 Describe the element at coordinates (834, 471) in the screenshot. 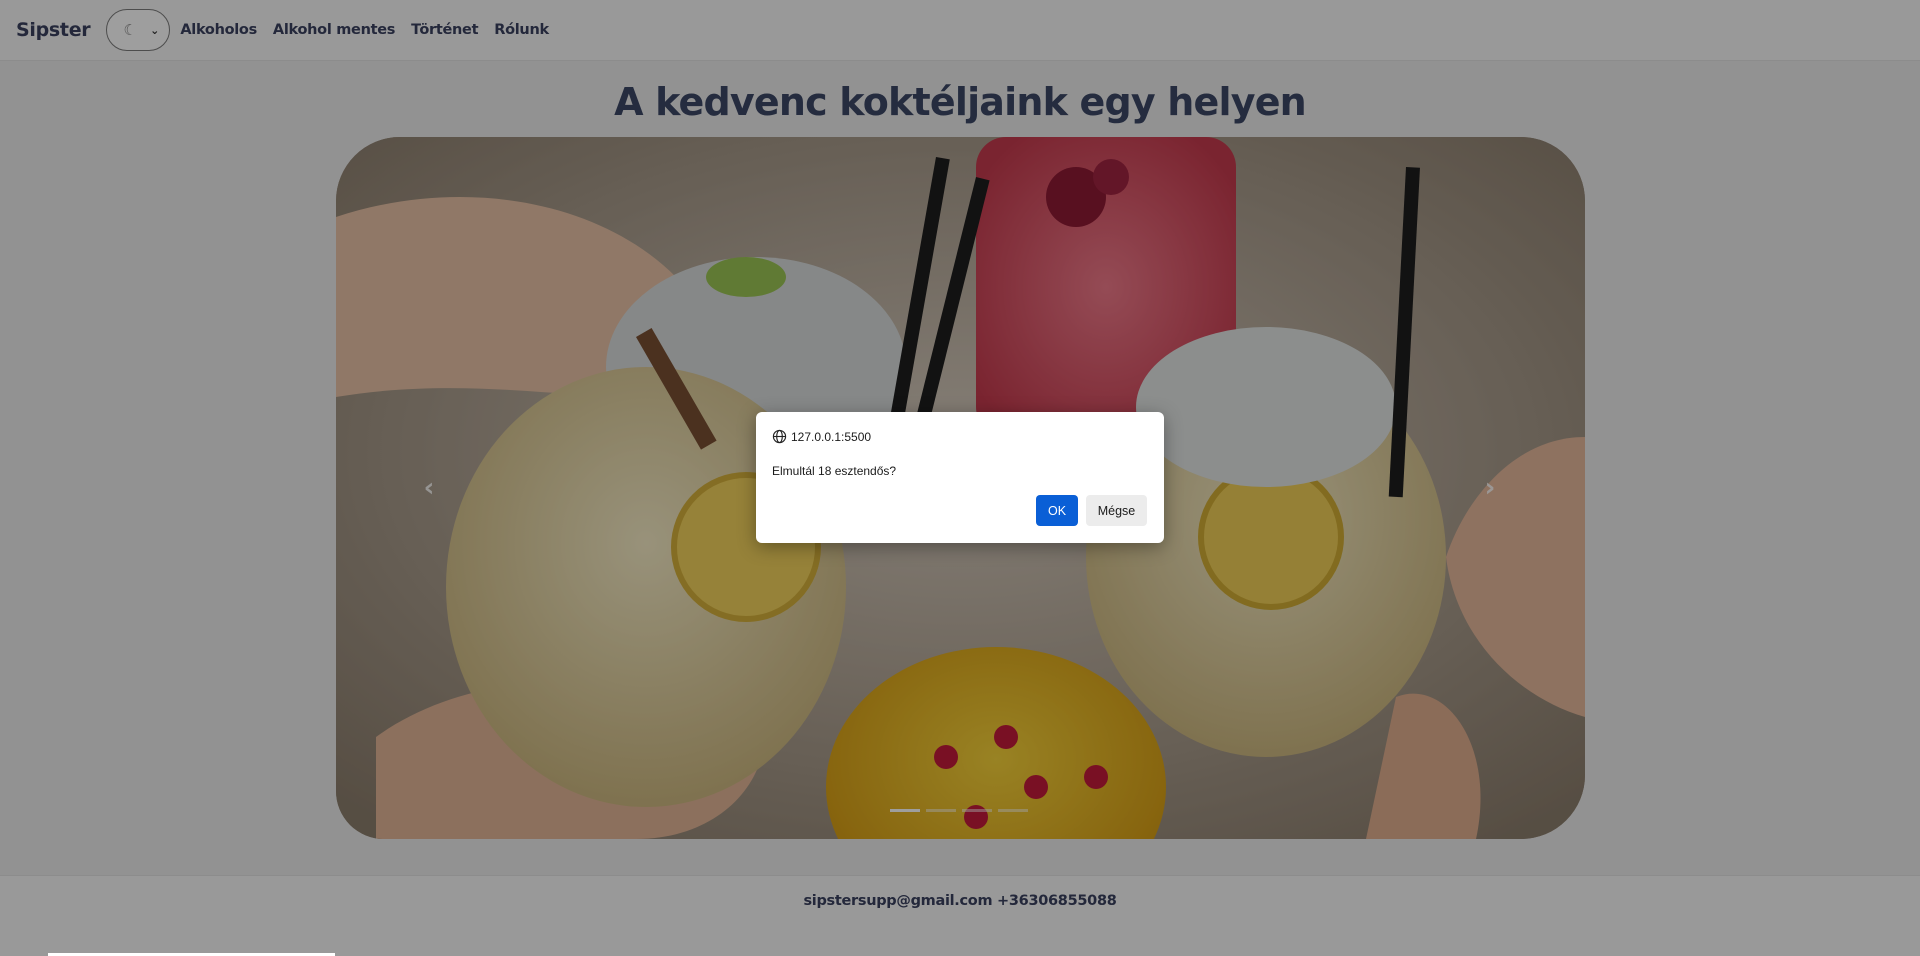

I see `dialog-message: Elmultál 18 esztendős?` at that location.